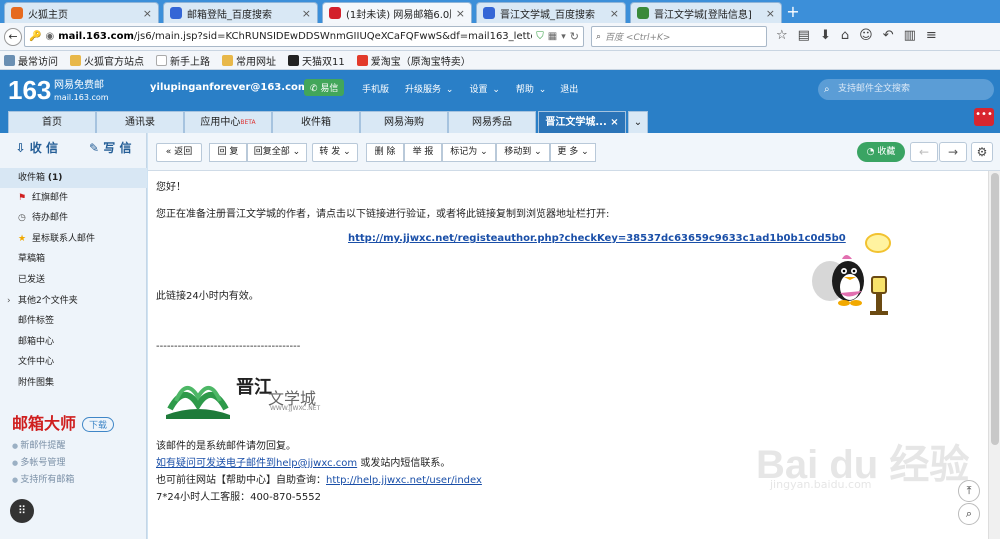 This screenshot has width=1000, height=539. I want to click on account-name: yilupinganforever@163.com ⌄, so click(235, 87).